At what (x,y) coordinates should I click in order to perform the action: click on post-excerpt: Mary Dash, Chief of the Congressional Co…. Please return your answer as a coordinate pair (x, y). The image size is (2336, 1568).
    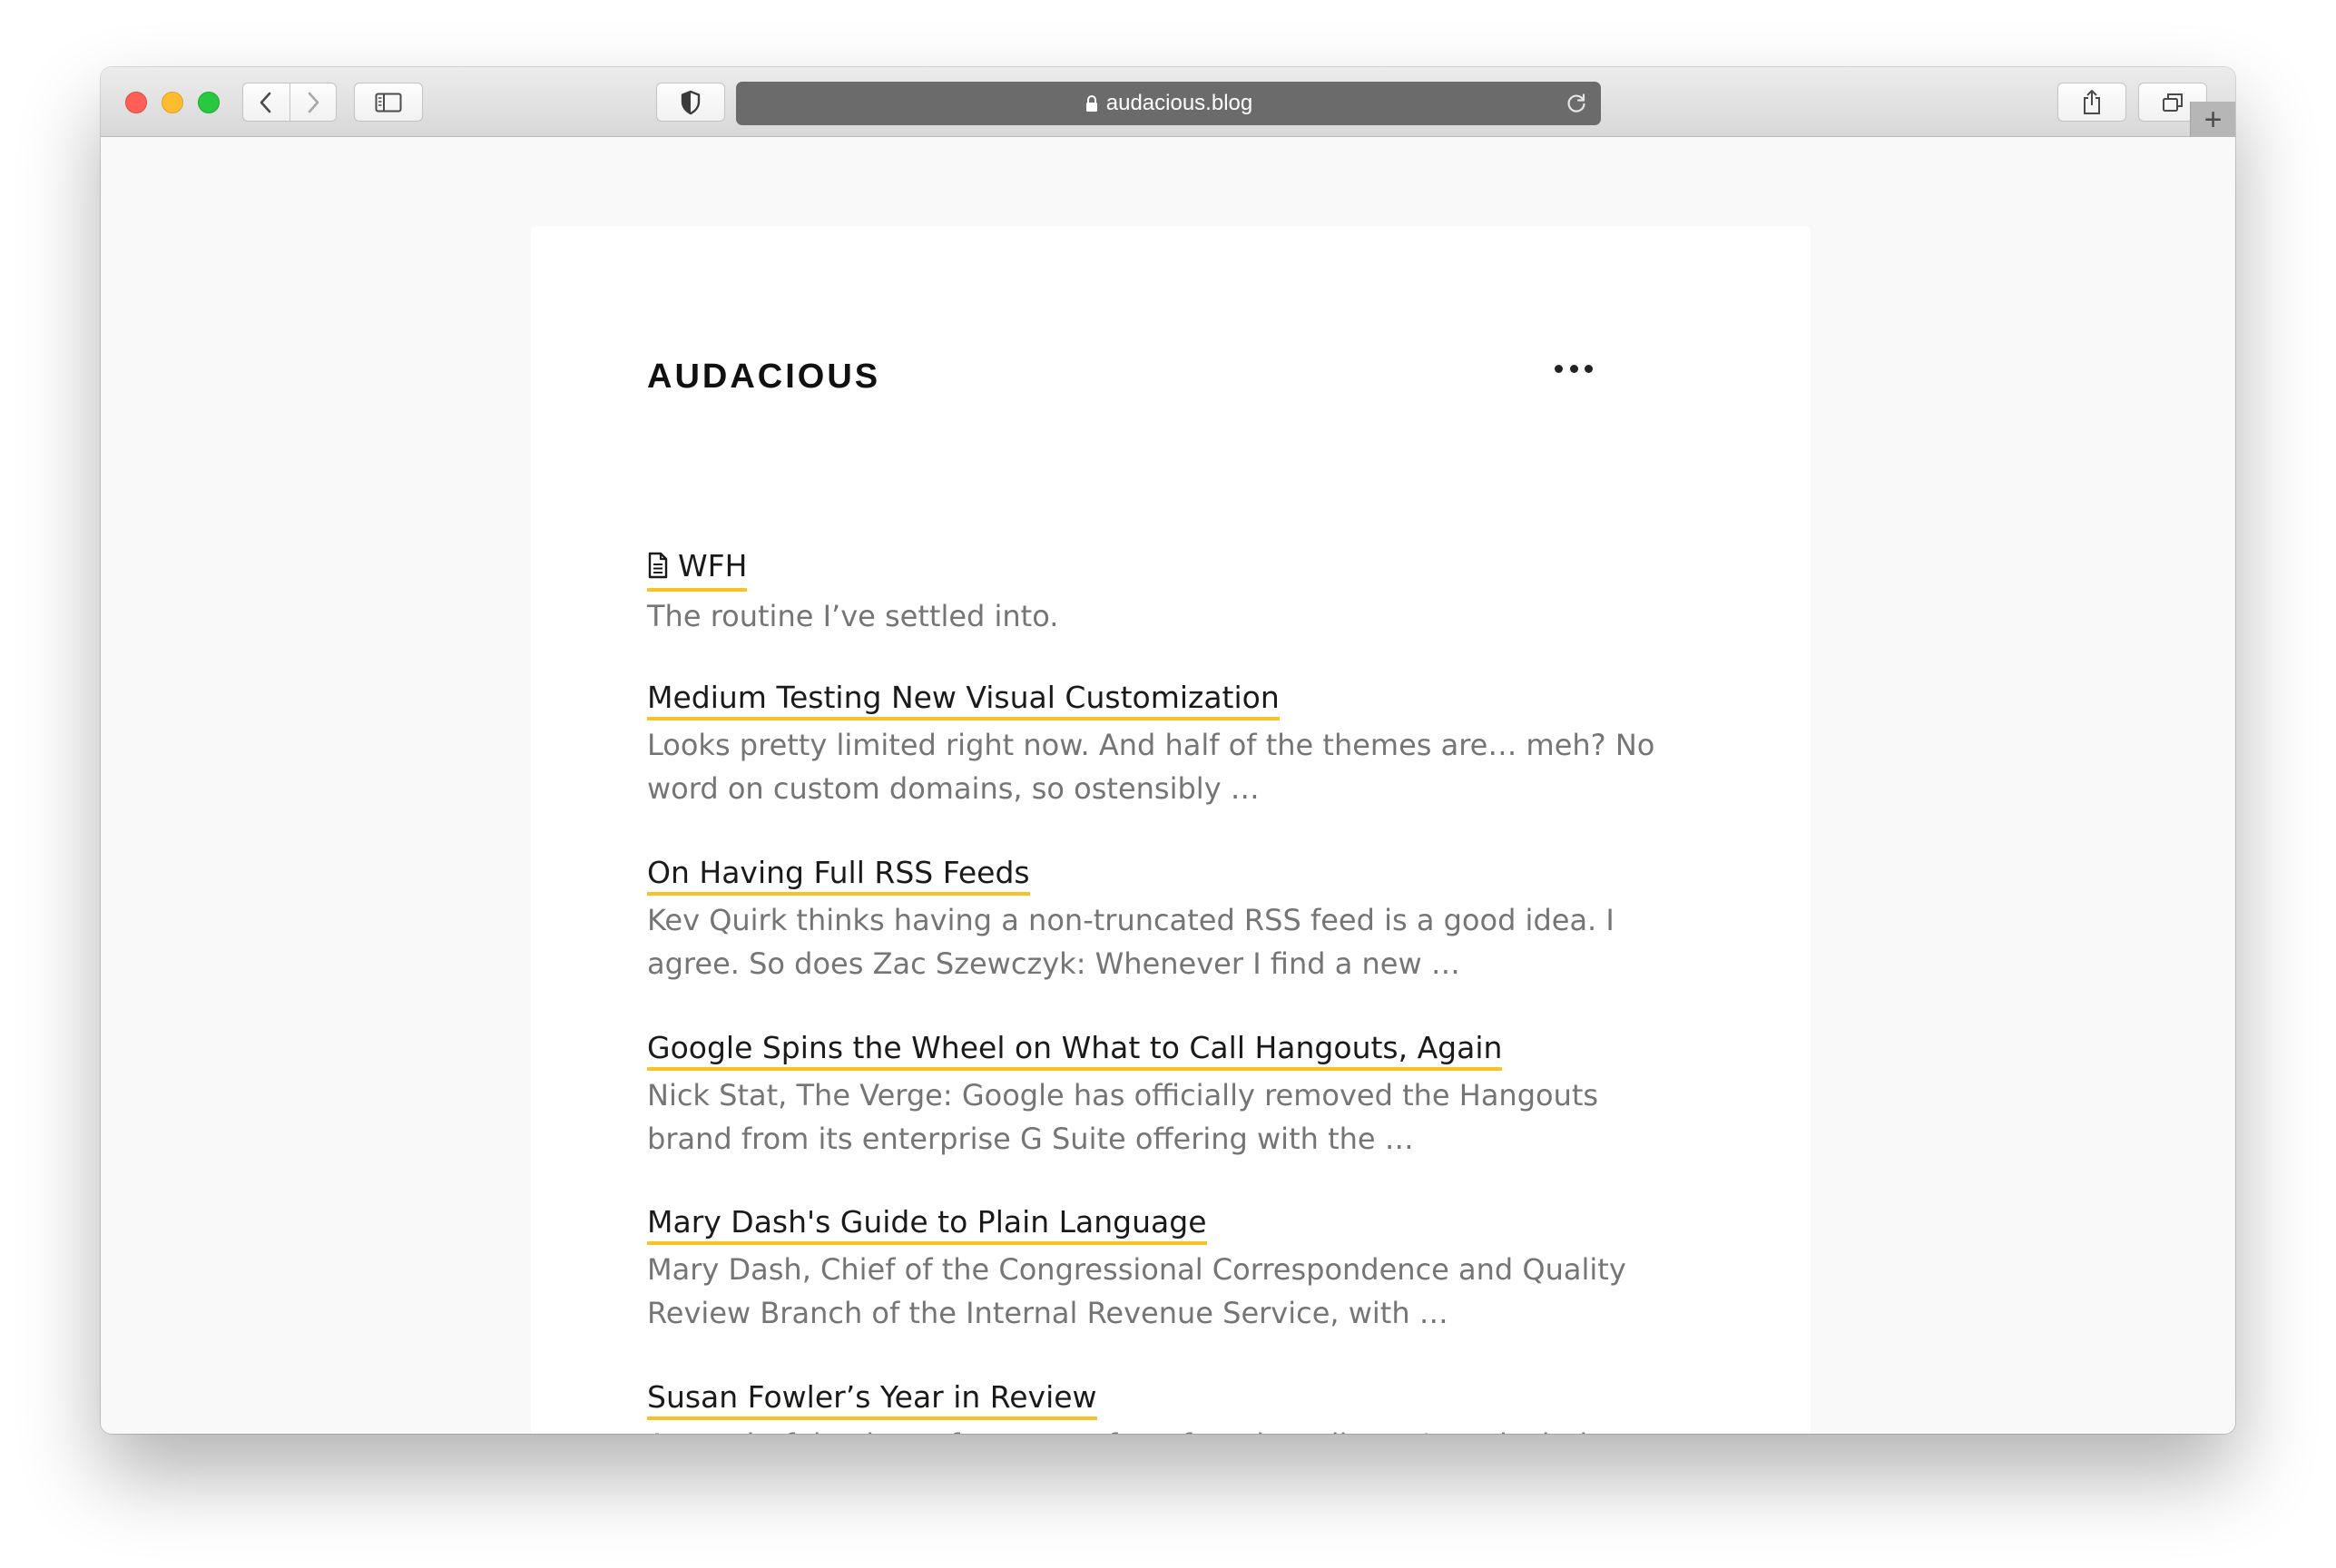
    Looking at the image, I should click on (1136, 1291).